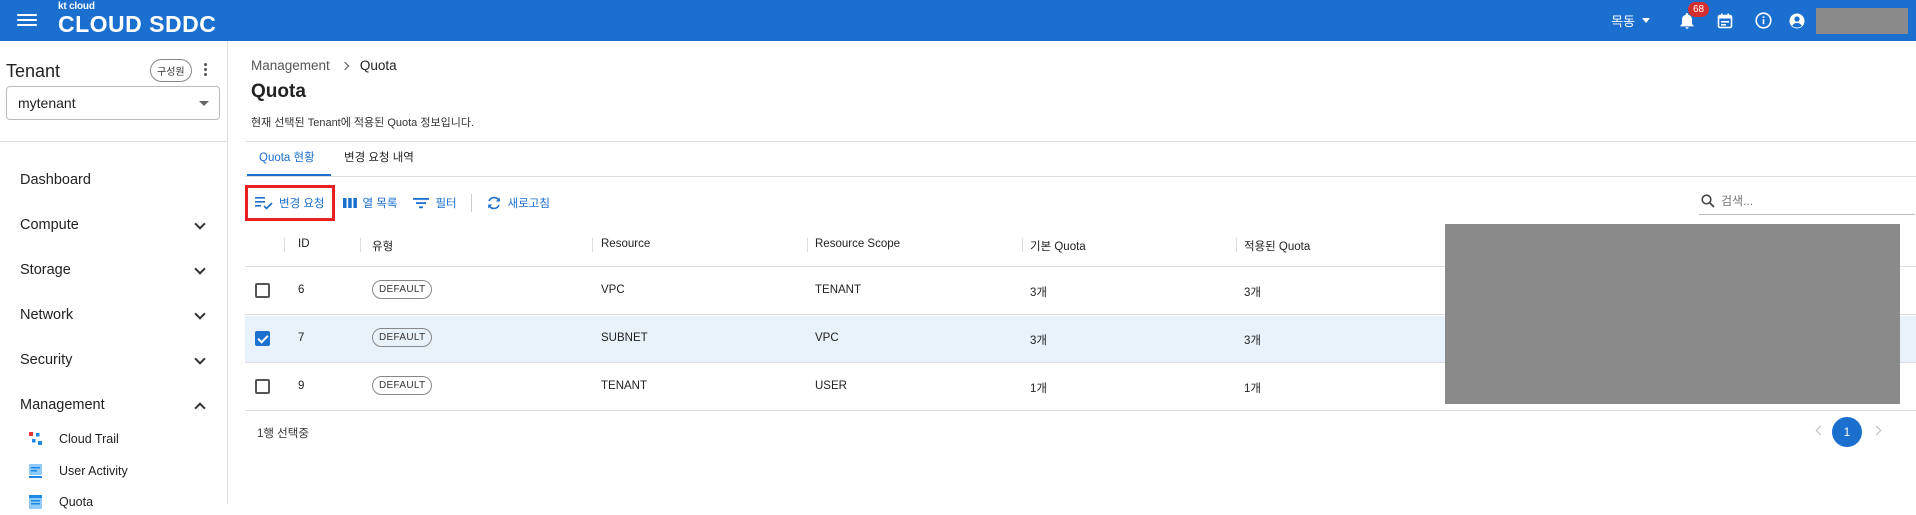  Describe the element at coordinates (1646, 20) in the screenshot. I see `caret-down-icon` at that location.